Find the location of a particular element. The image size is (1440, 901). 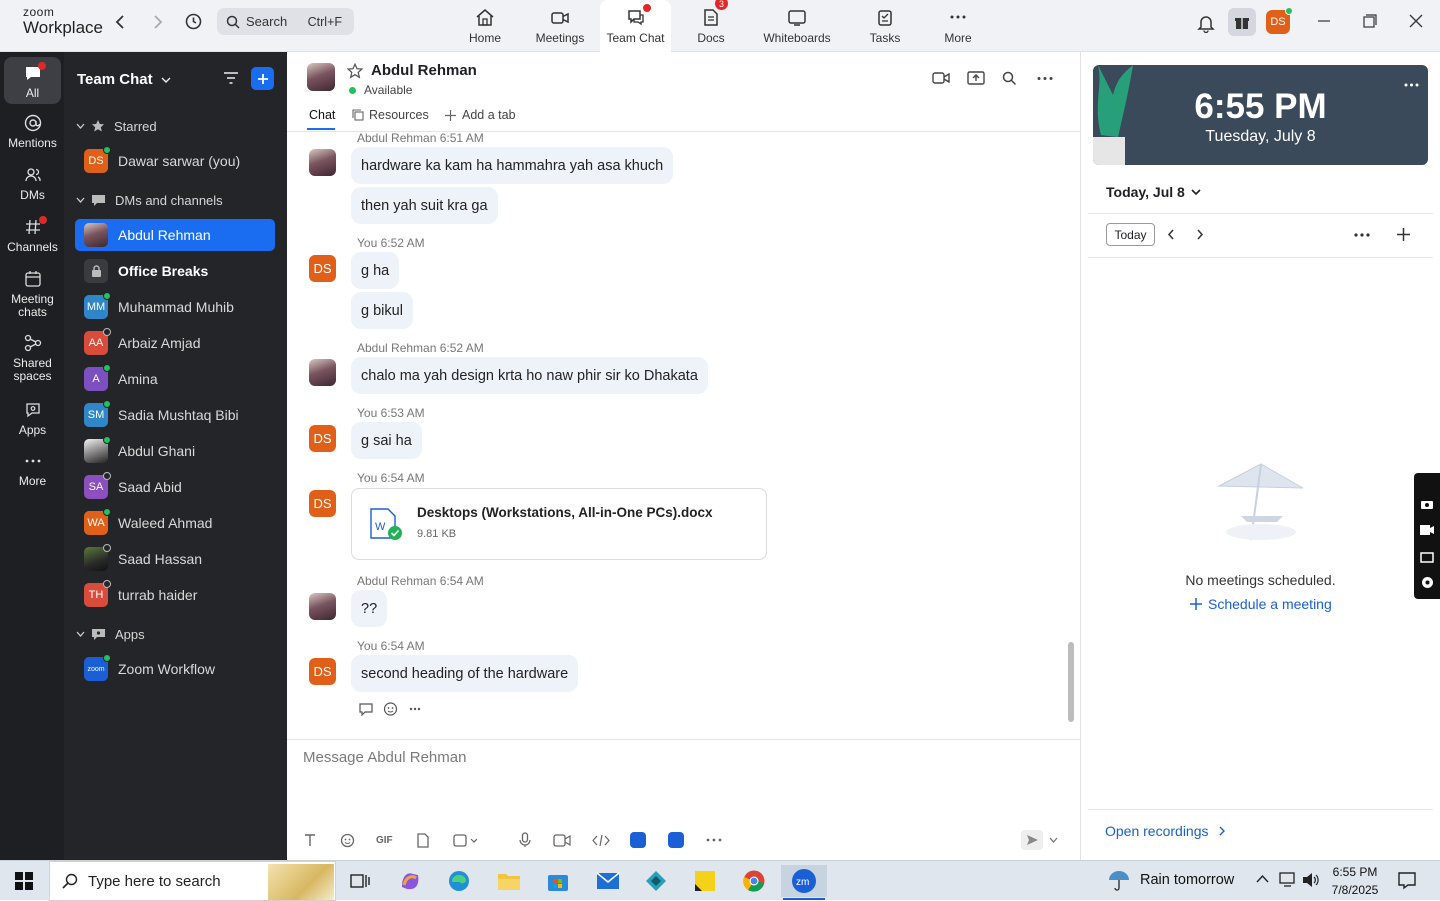

code-snippet-icon is located at coordinates (601, 840).